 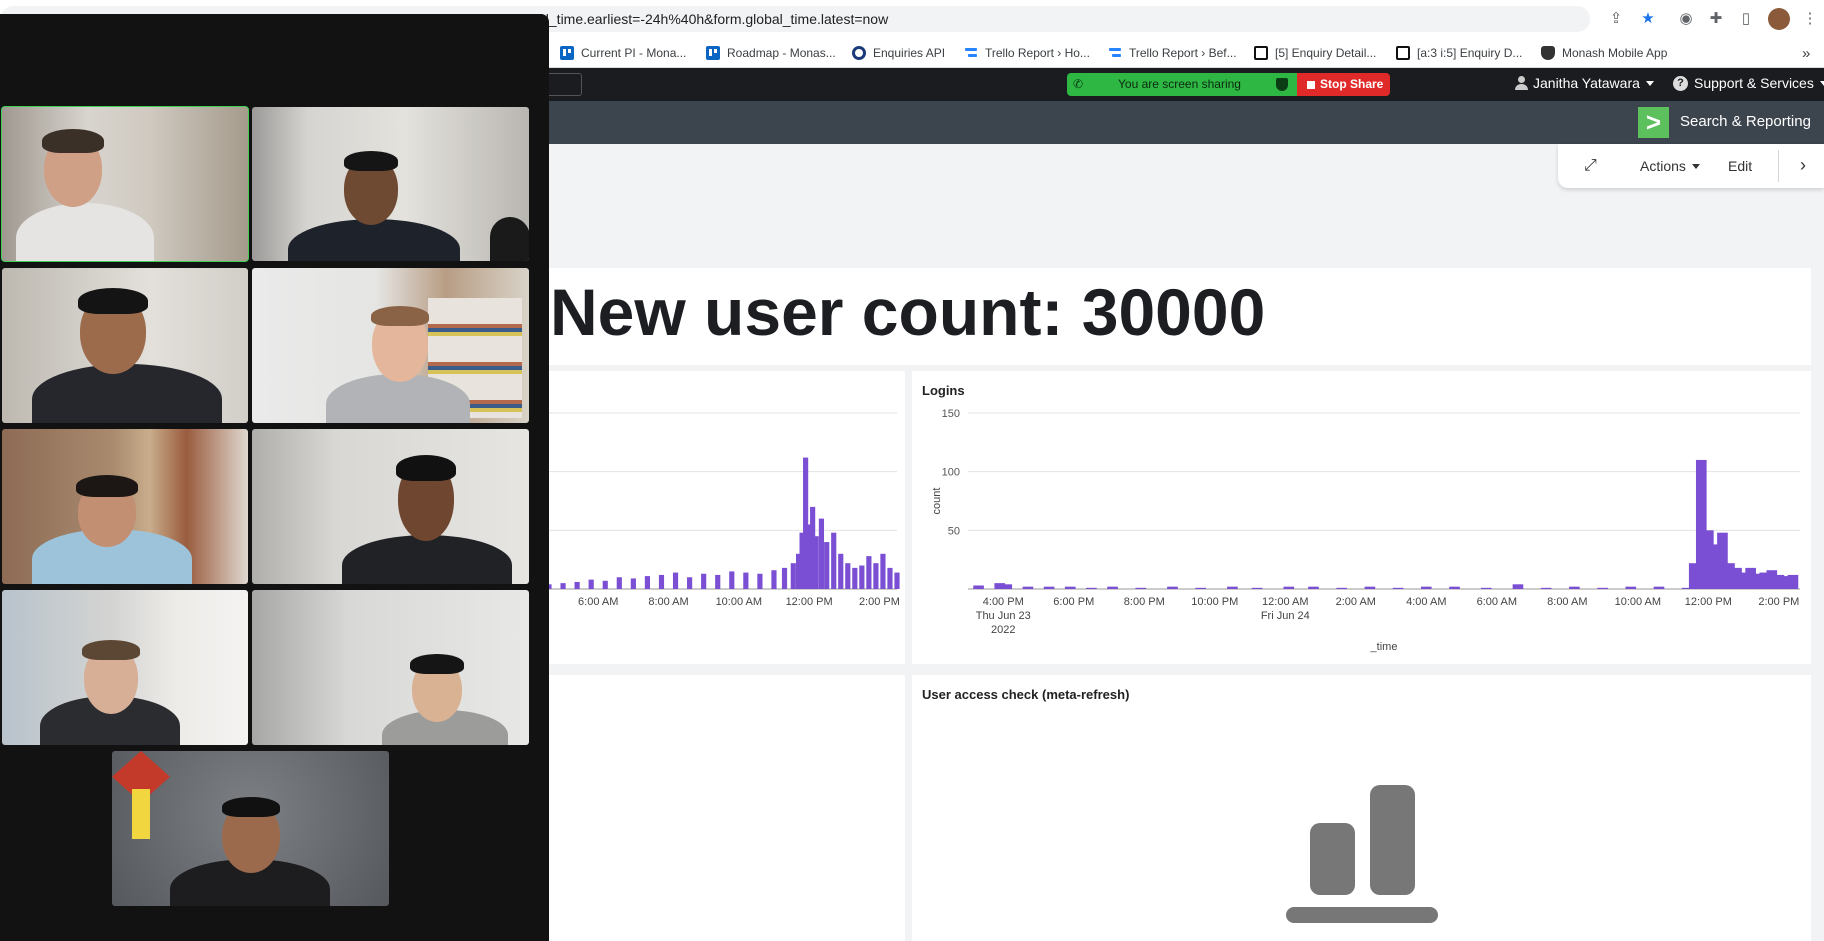 What do you see at coordinates (1648, 19) in the screenshot?
I see `bookmark-star-icon: ★` at bounding box center [1648, 19].